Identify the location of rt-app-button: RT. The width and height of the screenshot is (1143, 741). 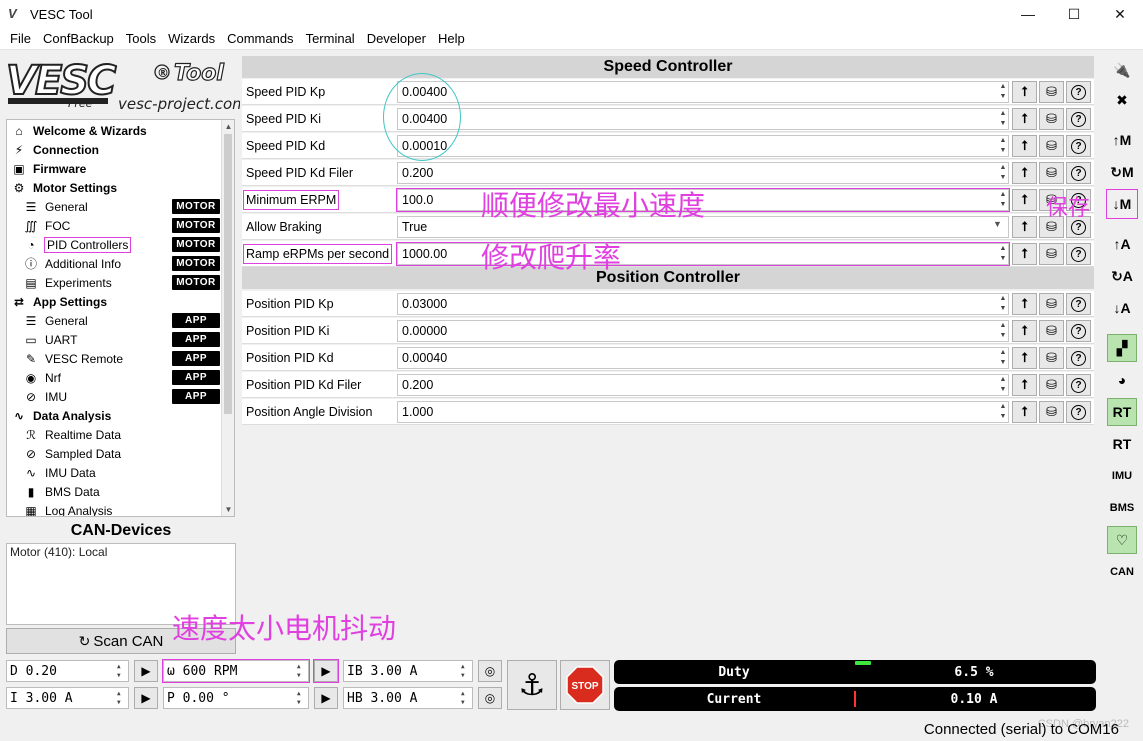
(1122, 444).